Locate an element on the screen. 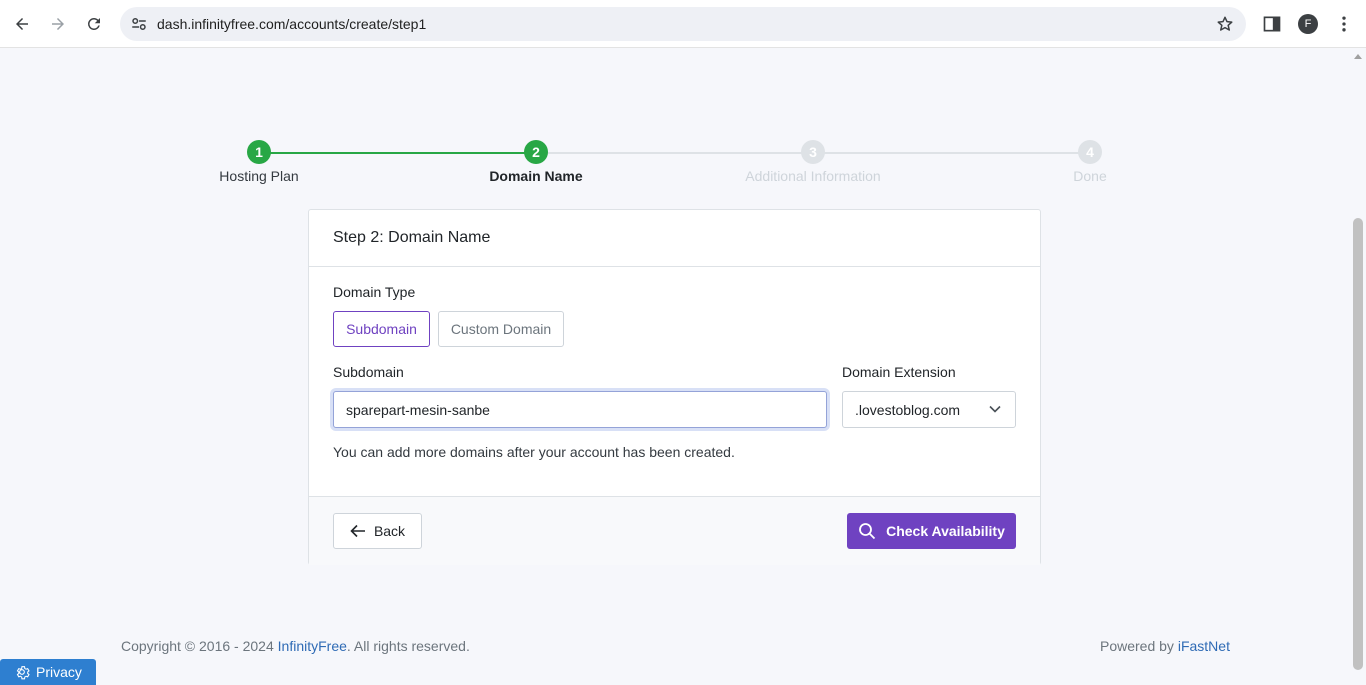 Image resolution: width=1366 pixels, height=685 pixels. copyright-prefix: Copyright © 2016 - 2024 is located at coordinates (199, 646).